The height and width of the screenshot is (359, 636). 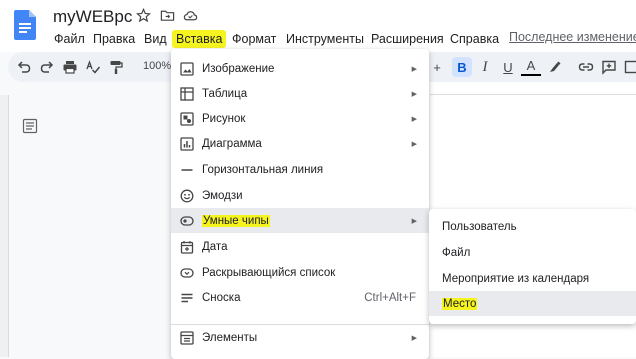 What do you see at coordinates (187, 273) in the screenshot?
I see `dropdown-icon` at bounding box center [187, 273].